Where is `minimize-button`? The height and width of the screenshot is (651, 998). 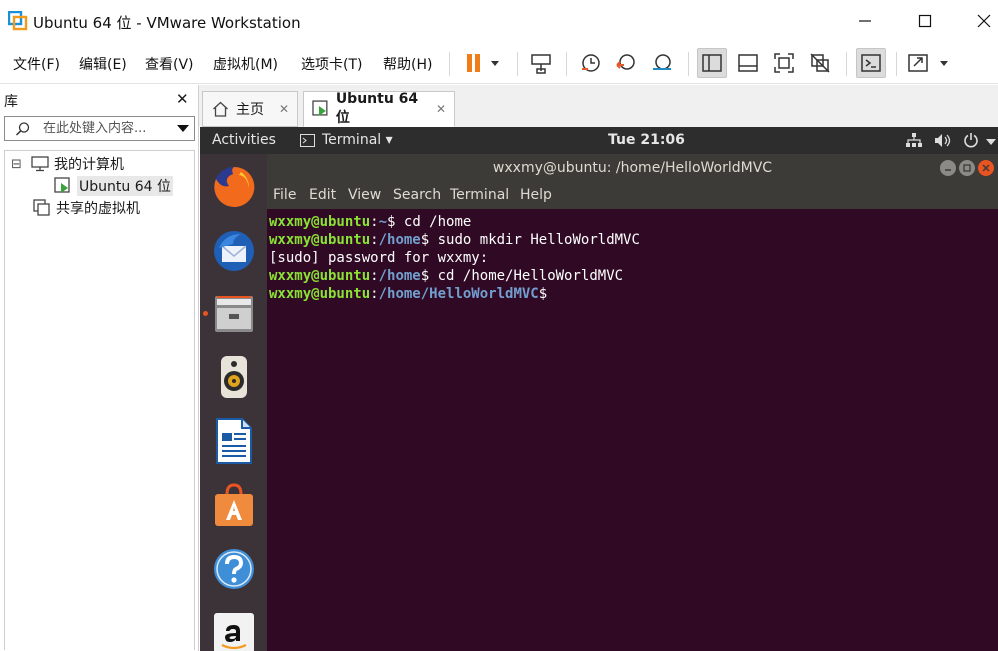
minimize-button is located at coordinates (865, 21).